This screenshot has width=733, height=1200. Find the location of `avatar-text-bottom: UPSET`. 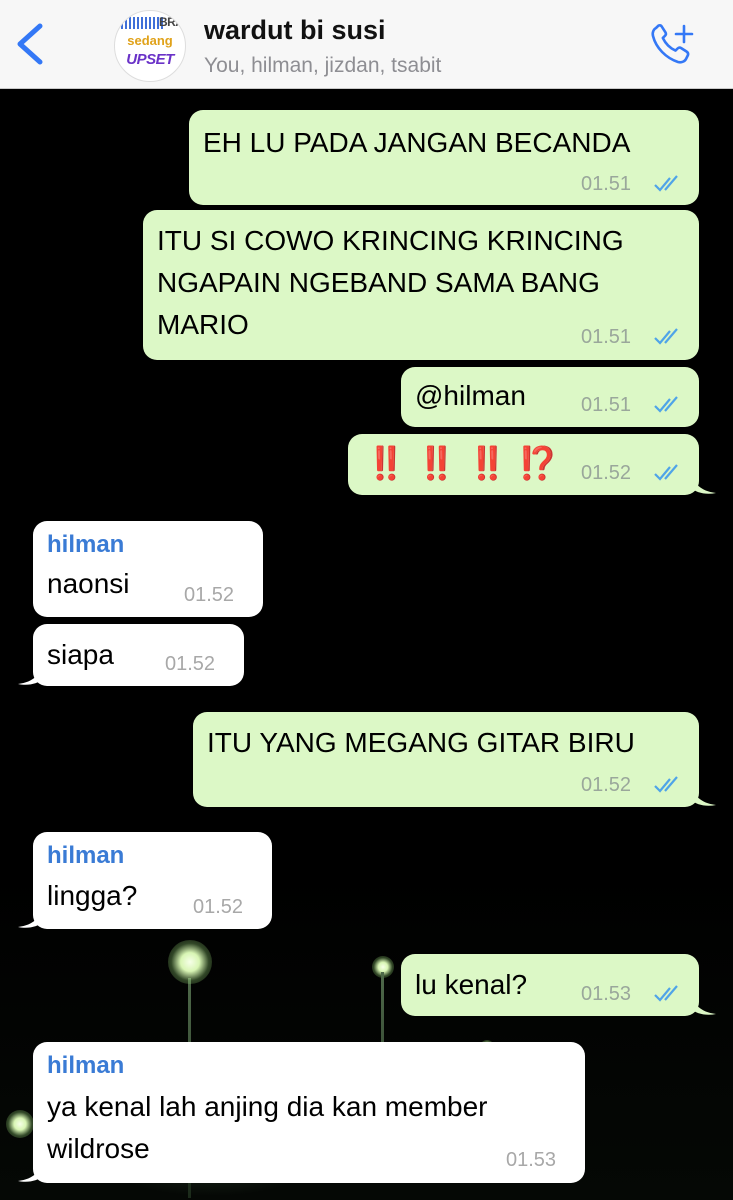

avatar-text-bottom: UPSET is located at coordinates (150, 59).